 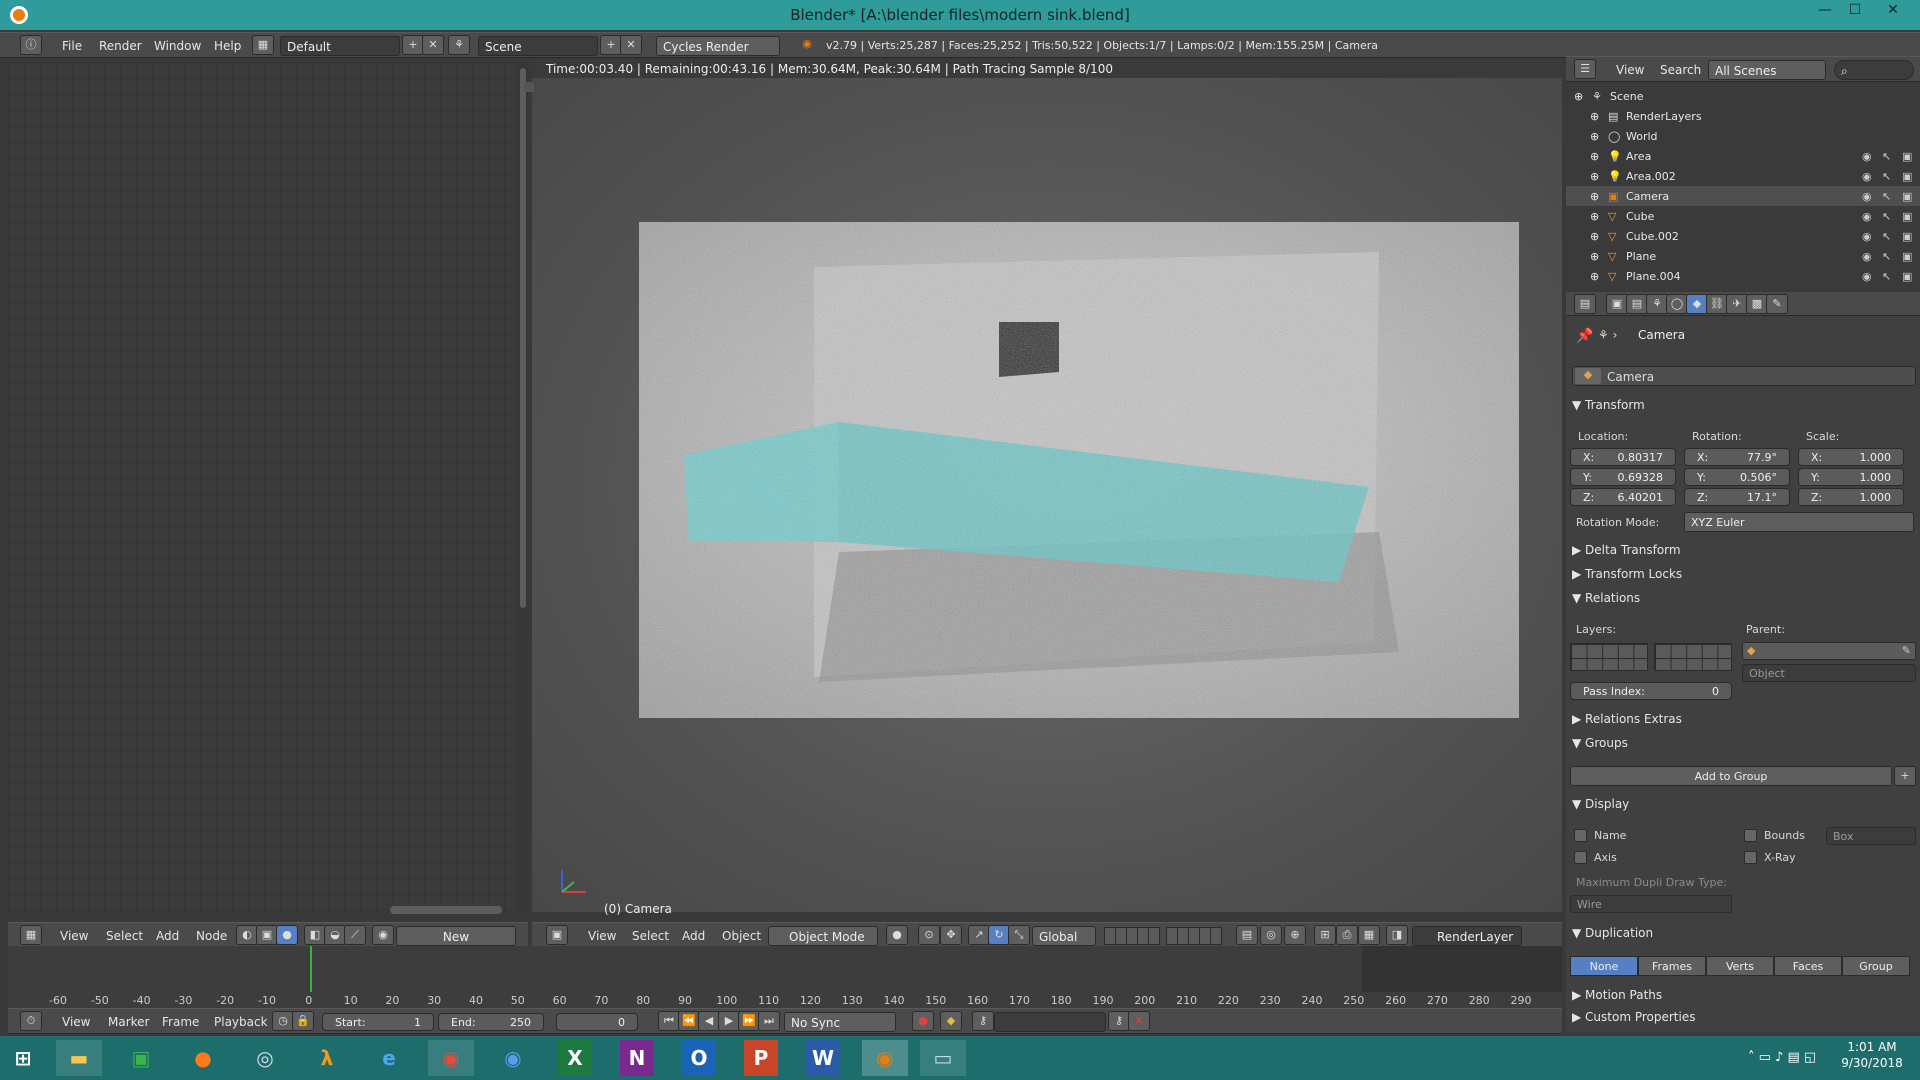 I want to click on outliner-item: ⊕ 💡 Area ◉ ↖ ▣, so click(x=1743, y=156).